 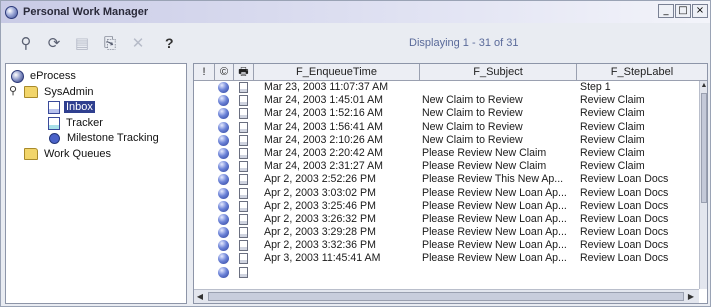 I want to click on column-header-enqueue-time: F_EnqueueTime, so click(x=337, y=72).